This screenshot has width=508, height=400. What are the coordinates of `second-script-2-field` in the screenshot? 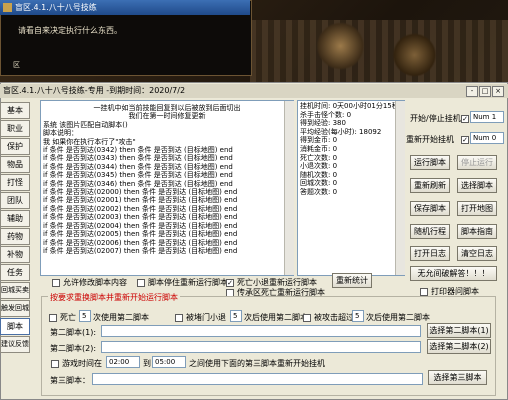 It's located at (261, 347).